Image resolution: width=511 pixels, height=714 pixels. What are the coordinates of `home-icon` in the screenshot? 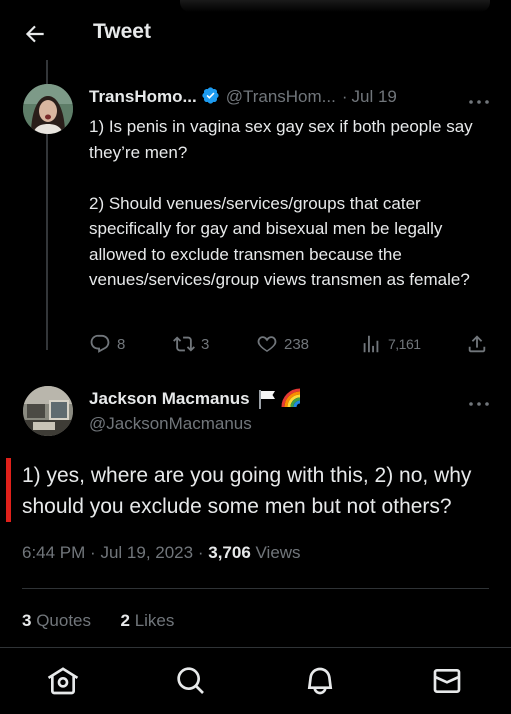 It's located at (63, 681).